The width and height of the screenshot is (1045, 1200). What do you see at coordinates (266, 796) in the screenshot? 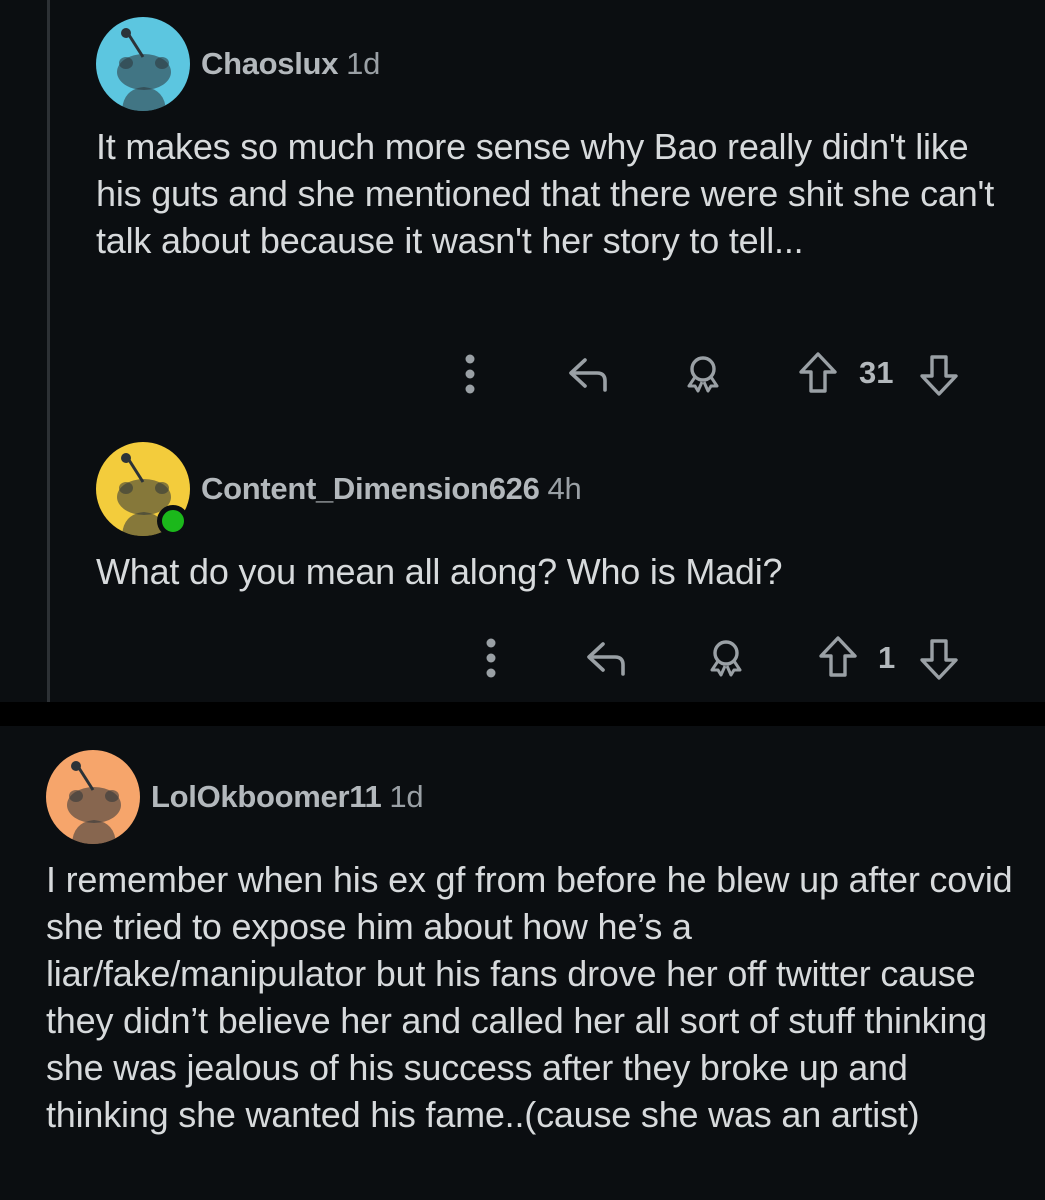
I see `username: LolOkboomer11` at bounding box center [266, 796].